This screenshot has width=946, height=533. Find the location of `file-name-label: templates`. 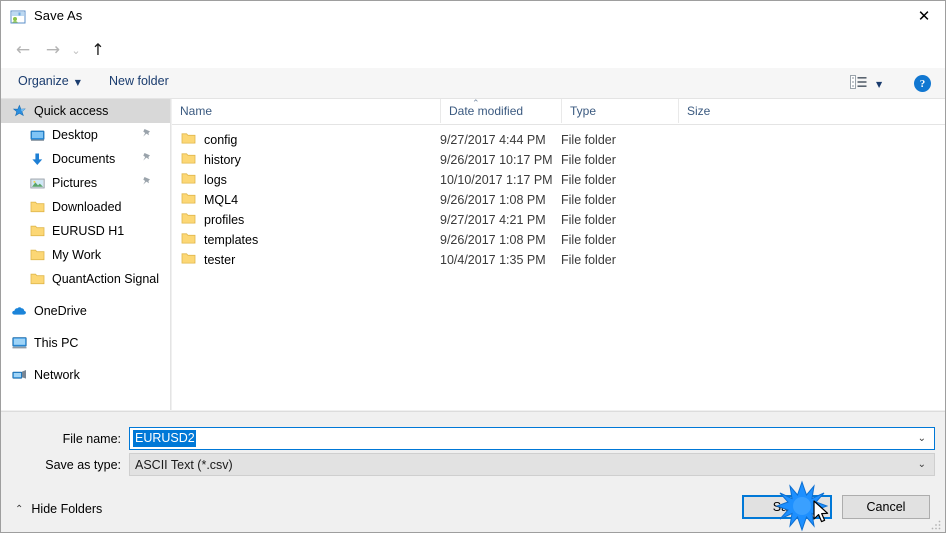

file-name-label: templates is located at coordinates (231, 240).